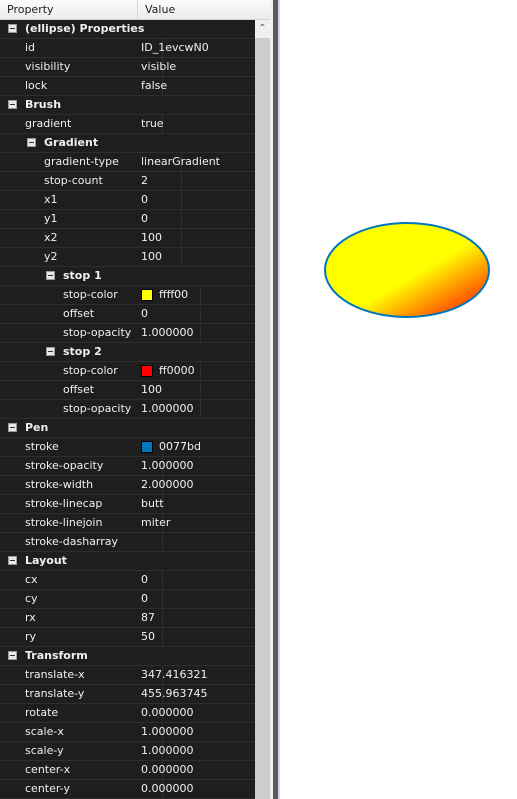 Image resolution: width=517 pixels, height=799 pixels. I want to click on category-label: (ellipse) Properties, so click(127, 29).